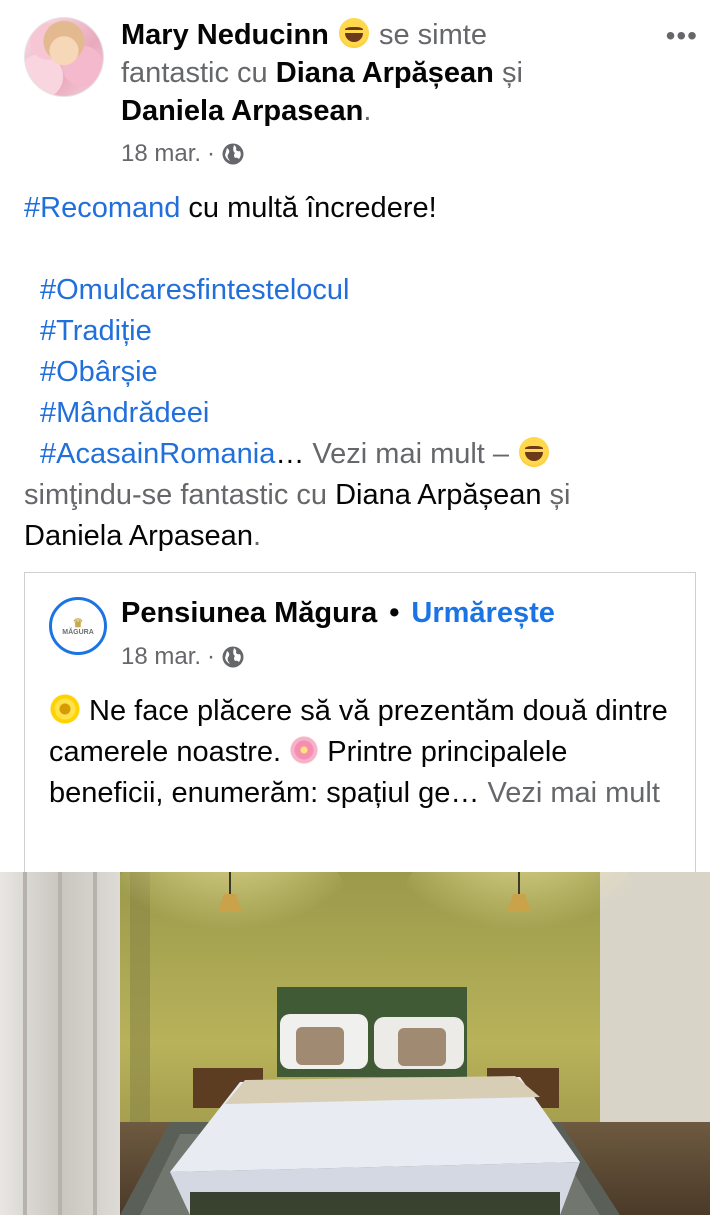  I want to click on page-logo: ♛ MĂGURA, so click(78, 626).